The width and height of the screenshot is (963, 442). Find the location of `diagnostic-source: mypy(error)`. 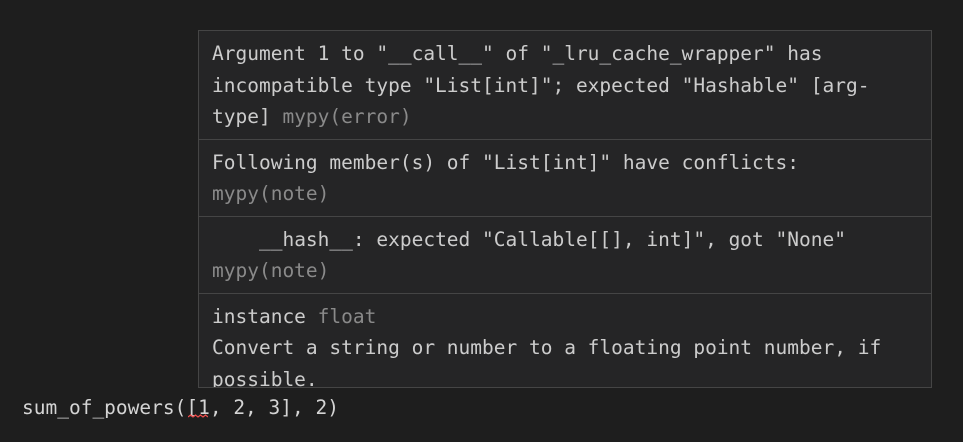

diagnostic-source: mypy(error) is located at coordinates (347, 116).